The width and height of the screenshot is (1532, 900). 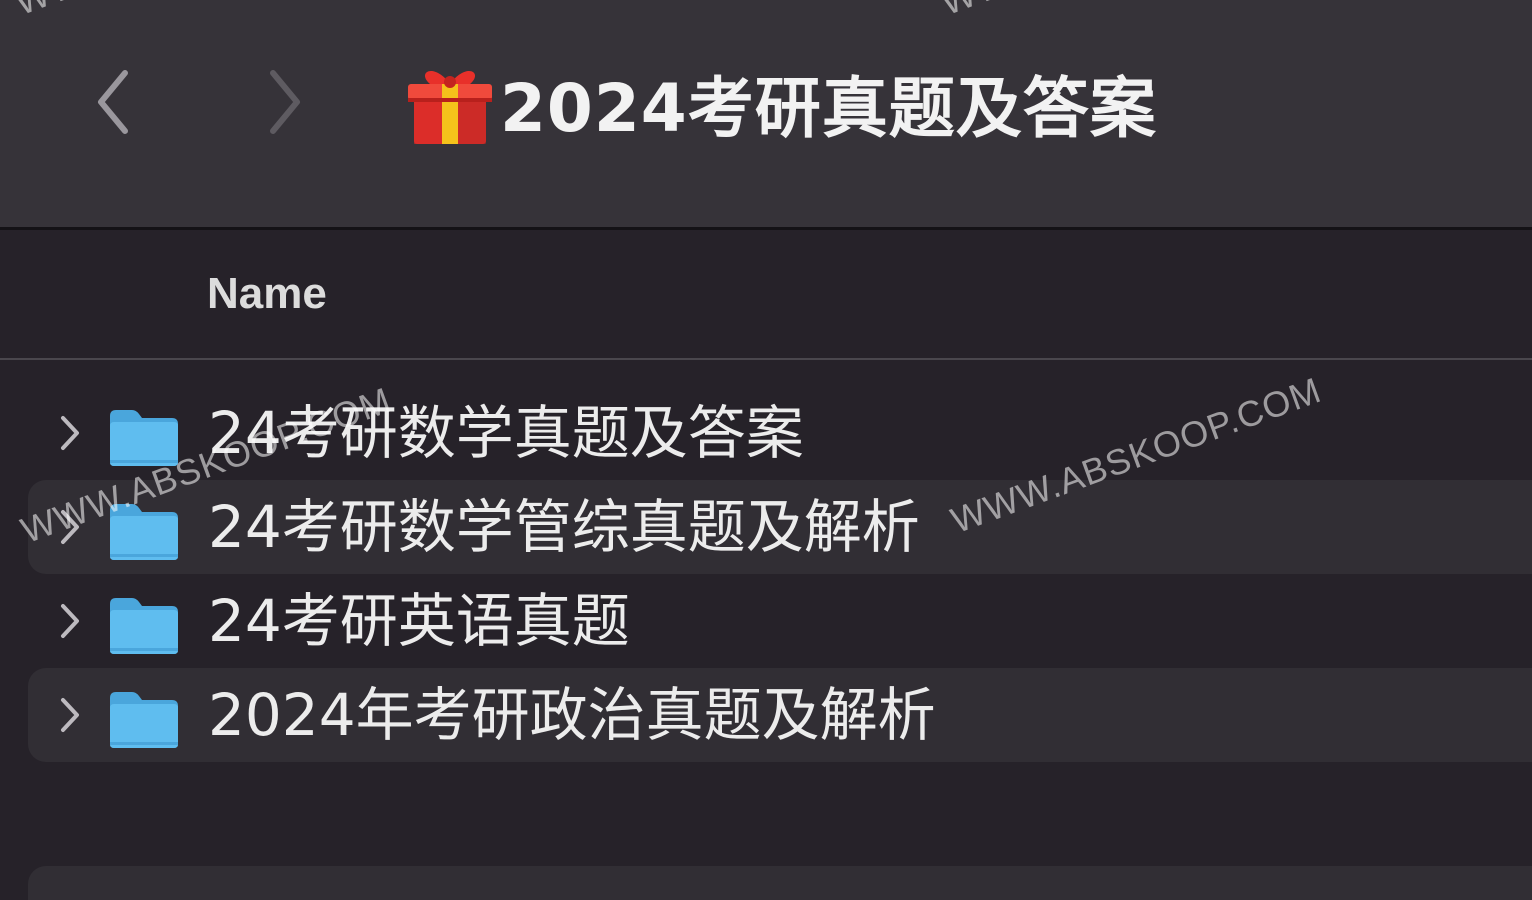 I want to click on window-title-text: 2024考研真题及答案, so click(x=828, y=108).